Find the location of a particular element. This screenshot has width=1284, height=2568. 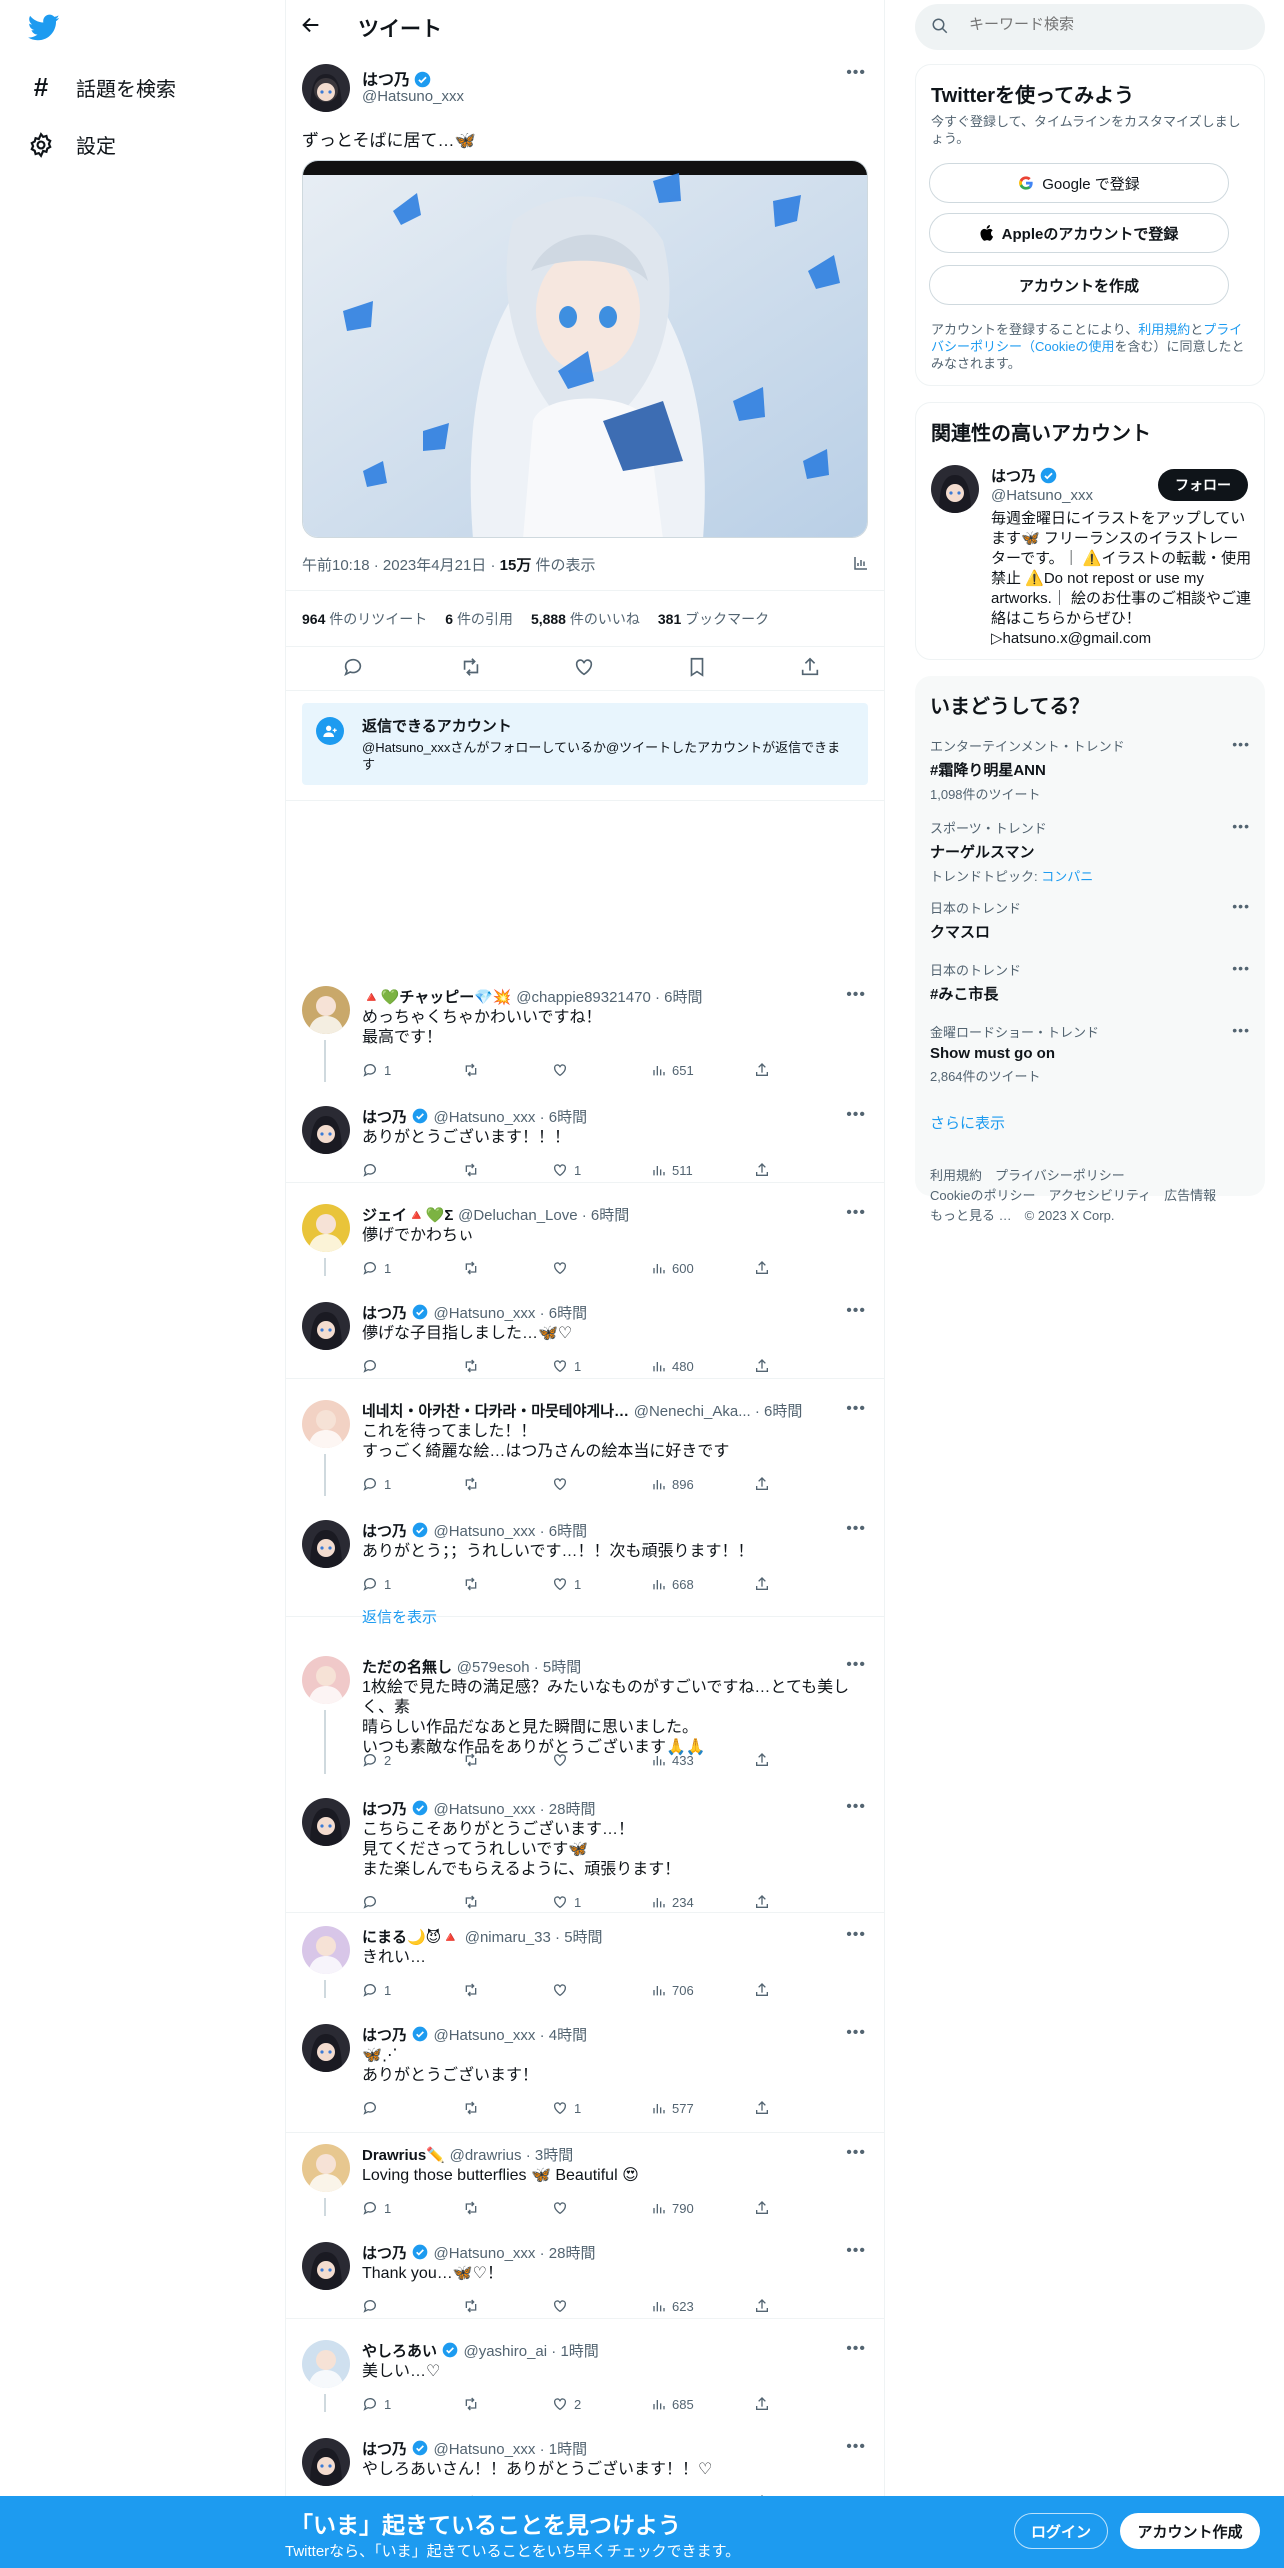

reply-tweet: にまる🌙😈🔺 @nimaru_33 · 5時間 ••• きれい… 1 706 is located at coordinates (585, 1958).